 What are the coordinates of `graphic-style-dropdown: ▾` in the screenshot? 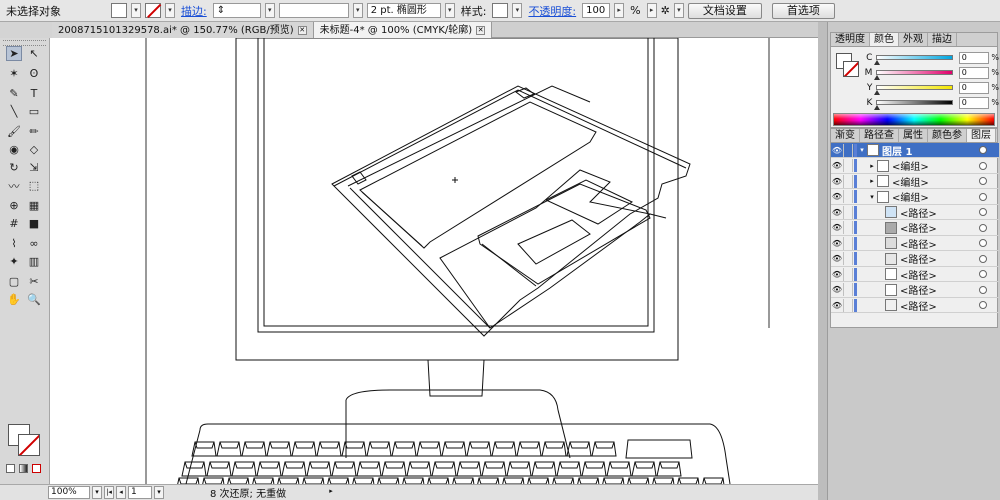 It's located at (517, 10).